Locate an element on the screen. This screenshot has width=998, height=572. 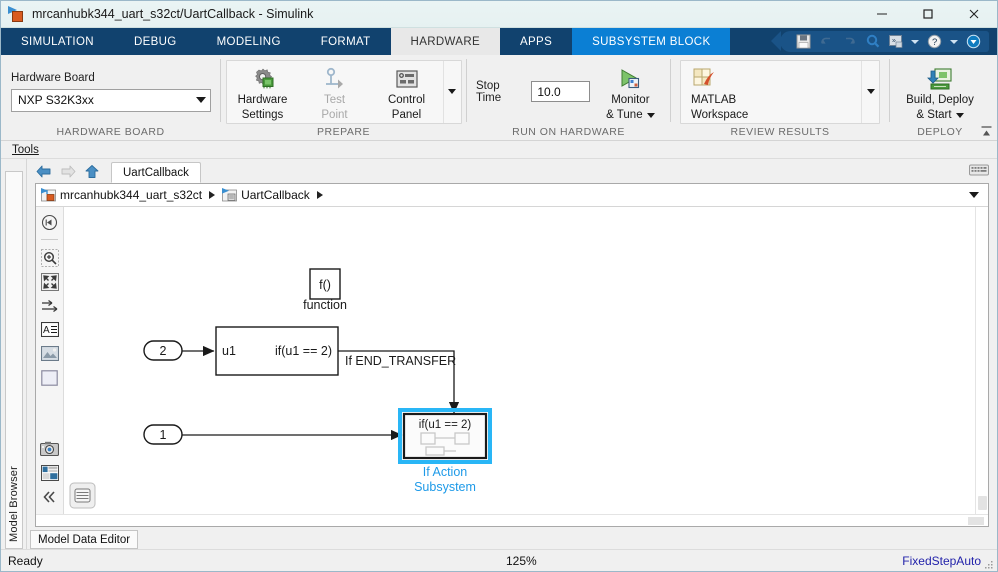
annotation-text-icon: A is located at coordinates (50, 329).